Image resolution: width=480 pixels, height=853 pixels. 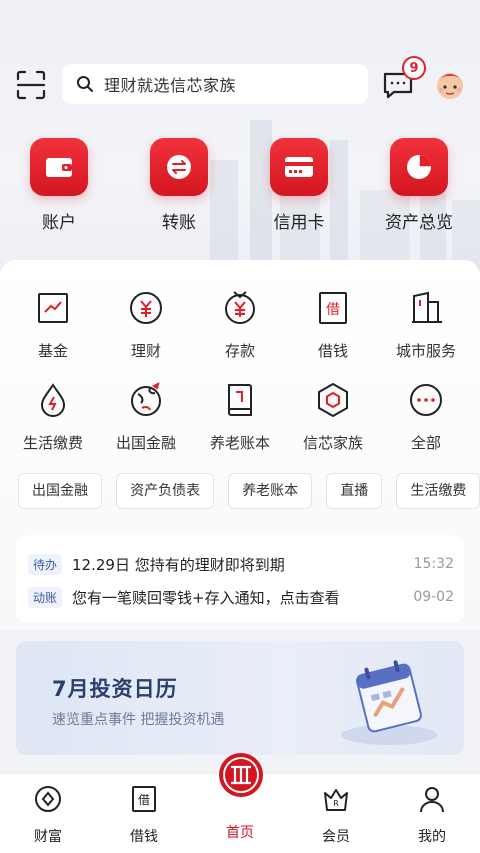 What do you see at coordinates (389, 702) in the screenshot?
I see `calendar-icon` at bounding box center [389, 702].